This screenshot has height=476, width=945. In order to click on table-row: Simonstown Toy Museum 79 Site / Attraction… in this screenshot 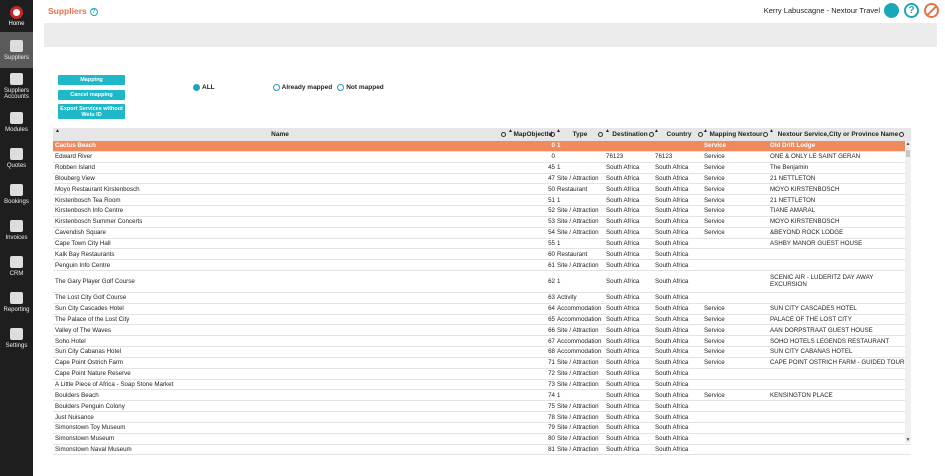, I will do `click(482, 428)`.